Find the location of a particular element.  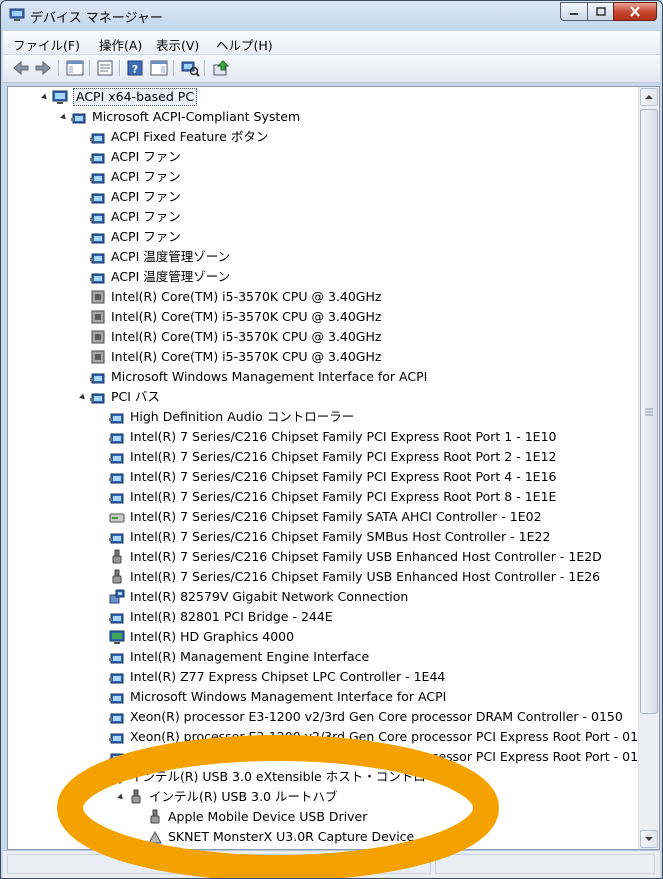

tree-node: Apple Mobile Device USB Driver is located at coordinates (323, 817).